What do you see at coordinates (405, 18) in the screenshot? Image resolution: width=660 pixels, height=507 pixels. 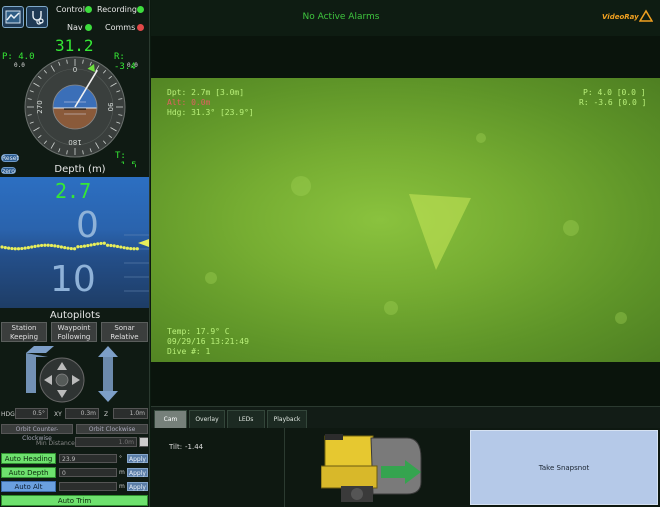 I see `alarm-bar: No Active Alarms VideoRay` at bounding box center [405, 18].